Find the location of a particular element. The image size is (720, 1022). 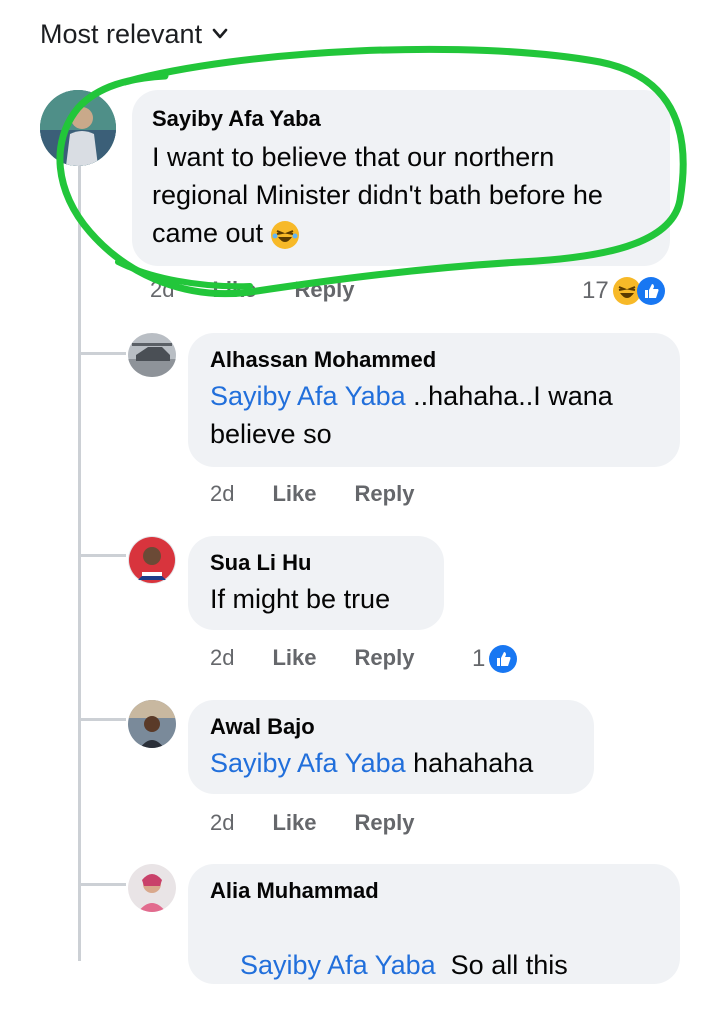

chevron-down-icon is located at coordinates (220, 33).